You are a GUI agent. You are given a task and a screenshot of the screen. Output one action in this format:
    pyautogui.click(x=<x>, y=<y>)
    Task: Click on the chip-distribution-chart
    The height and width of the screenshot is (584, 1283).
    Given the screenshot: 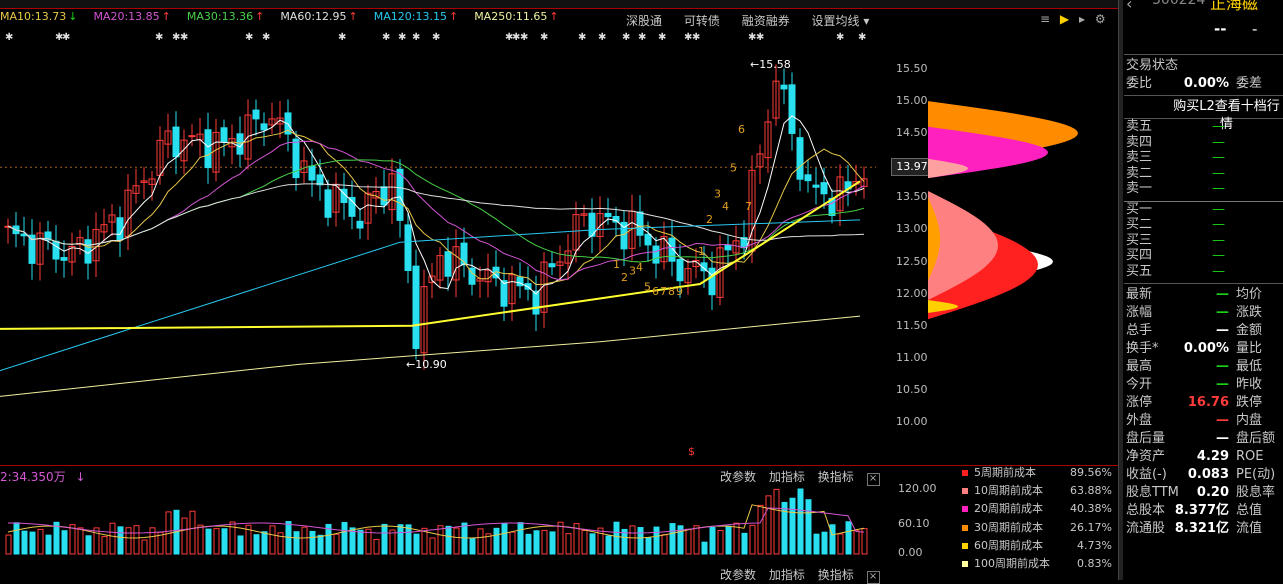 What is the action you would take?
    pyautogui.click(x=1003, y=210)
    